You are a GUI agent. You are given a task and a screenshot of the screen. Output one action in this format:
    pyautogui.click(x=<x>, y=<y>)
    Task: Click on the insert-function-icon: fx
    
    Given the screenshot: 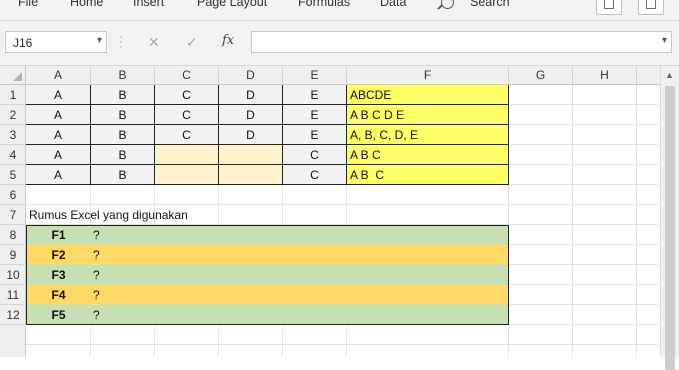 What is the action you would take?
    pyautogui.click(x=228, y=40)
    